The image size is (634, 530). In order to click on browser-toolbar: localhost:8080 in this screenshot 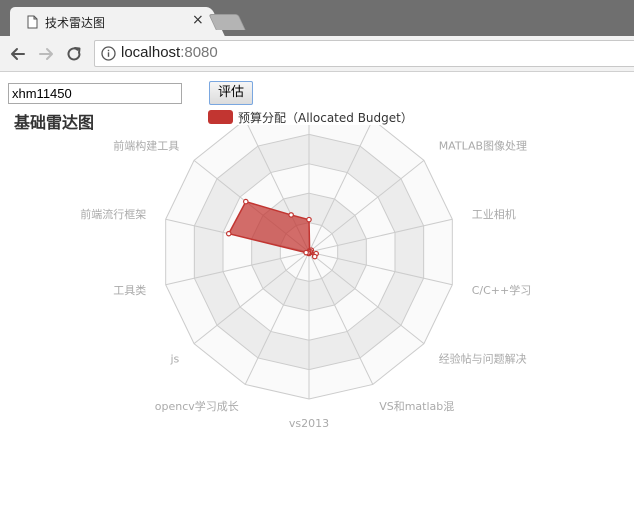, I will do `click(317, 54)`.